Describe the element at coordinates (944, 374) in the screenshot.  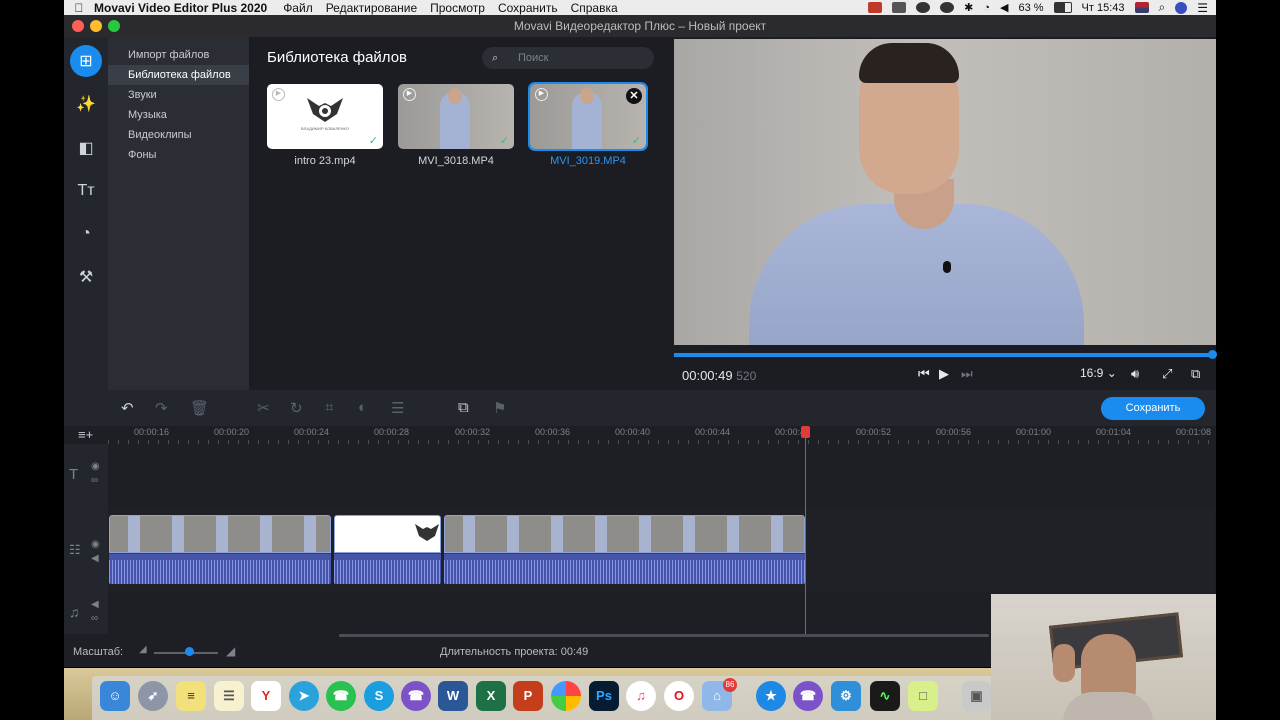
I see `play-button-icon: ▶` at that location.